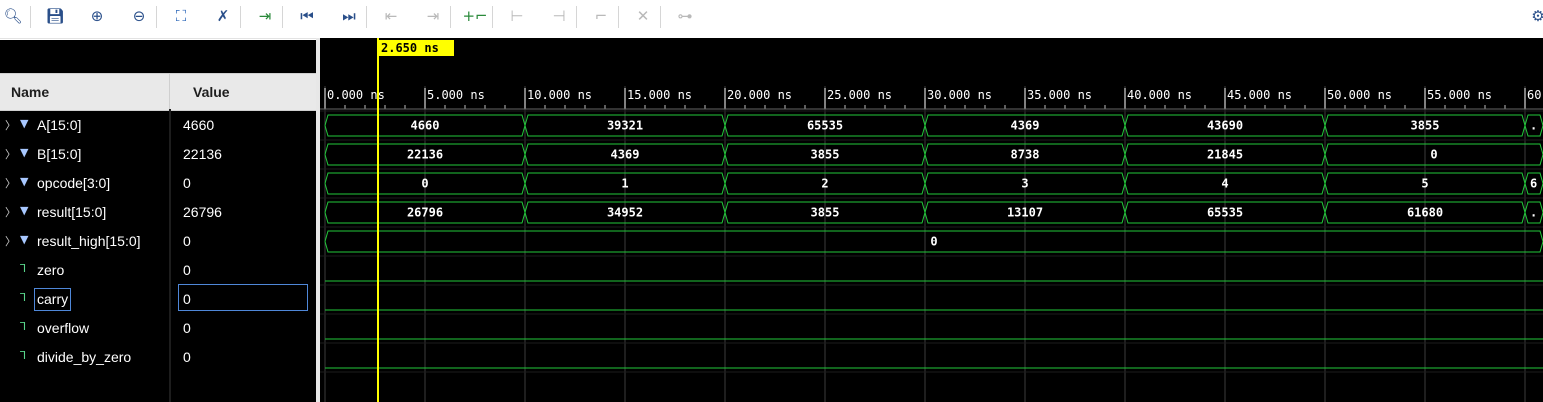 This screenshot has height=402, width=1543. Describe the element at coordinates (202, 212) in the screenshot. I see `signal-value: 26796` at that location.